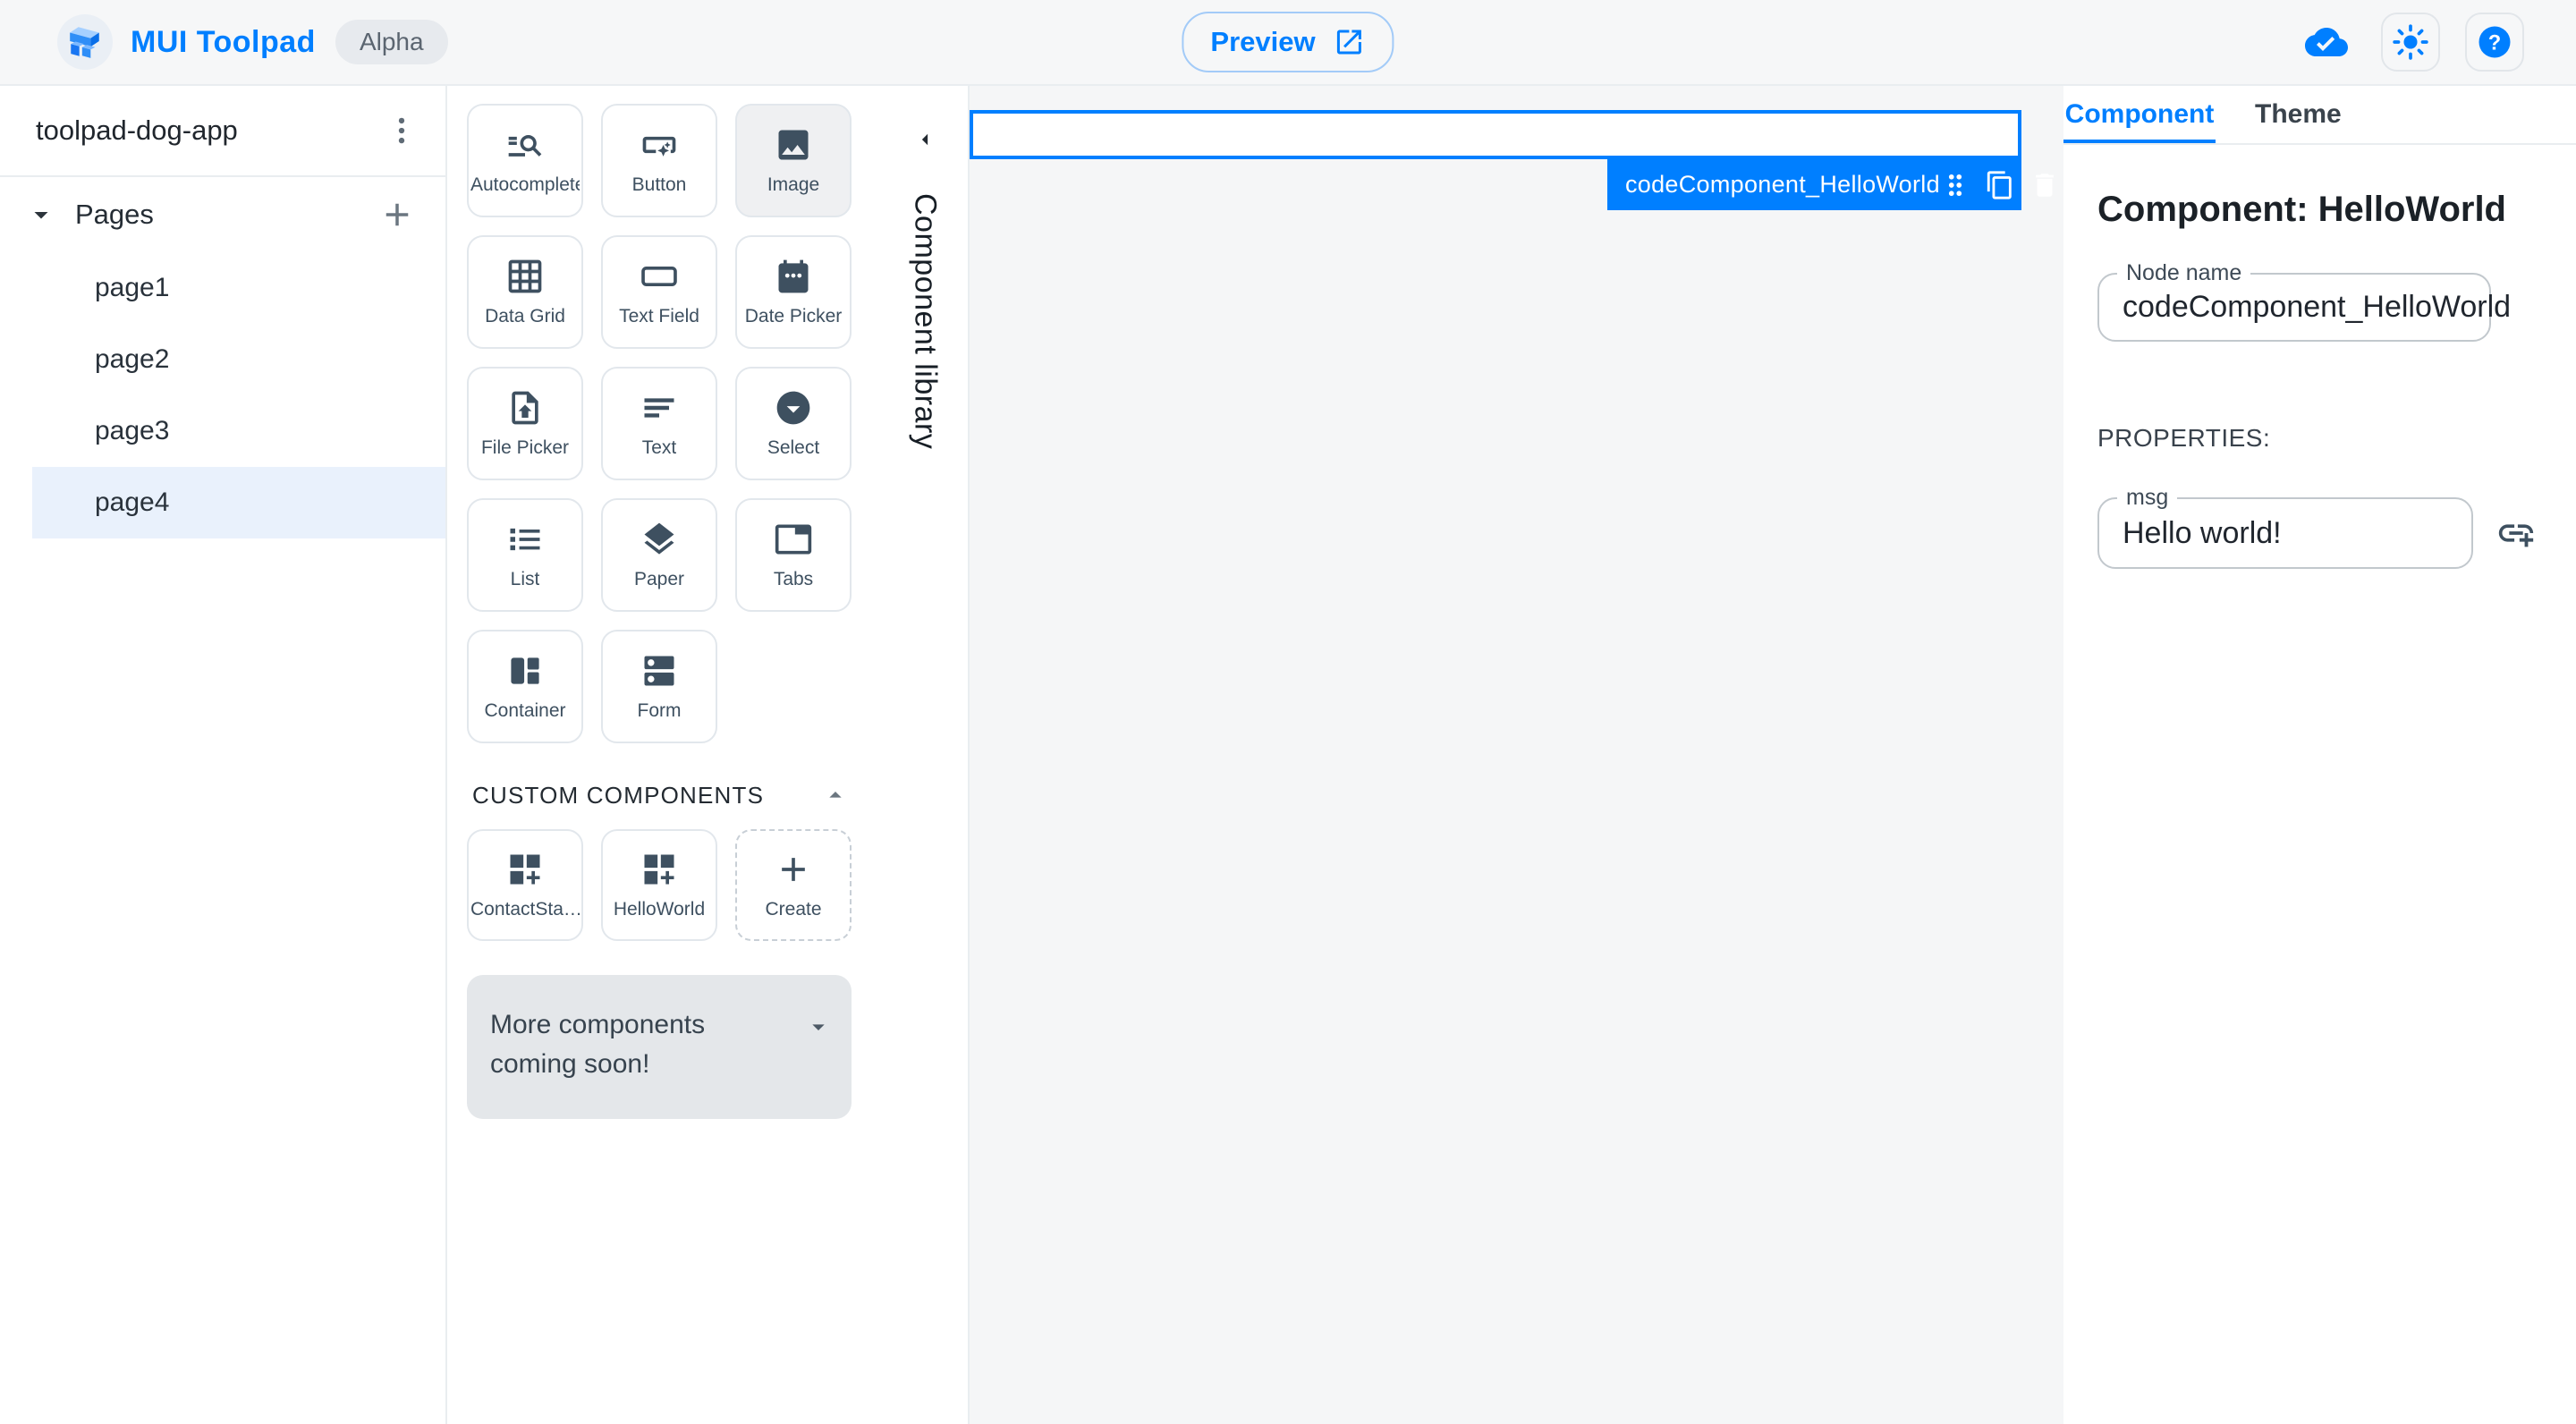  What do you see at coordinates (2301, 209) in the screenshot?
I see `component-heading: Component: HelloWorld` at bounding box center [2301, 209].